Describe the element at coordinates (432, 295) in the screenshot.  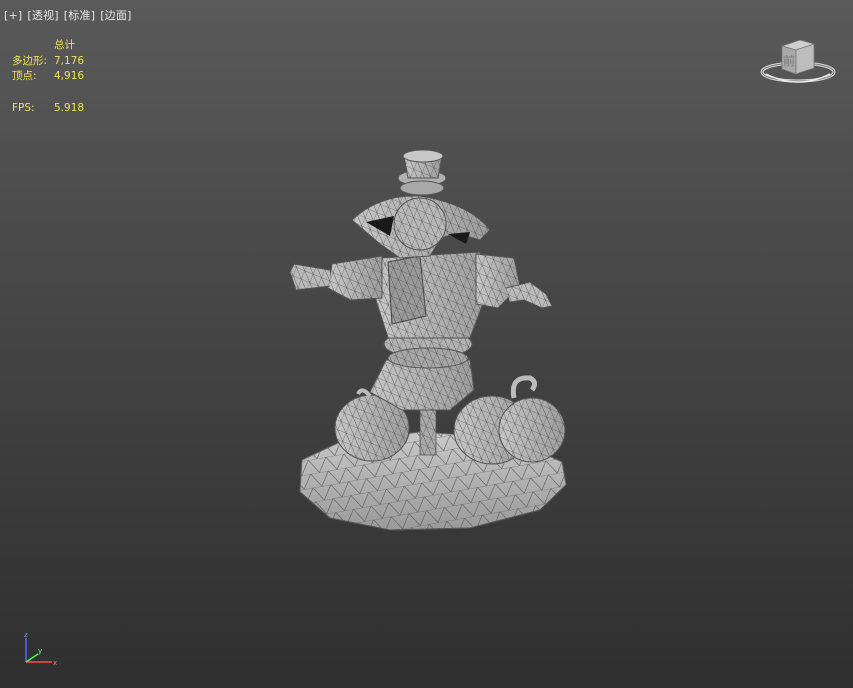
I see `torso-upper` at that location.